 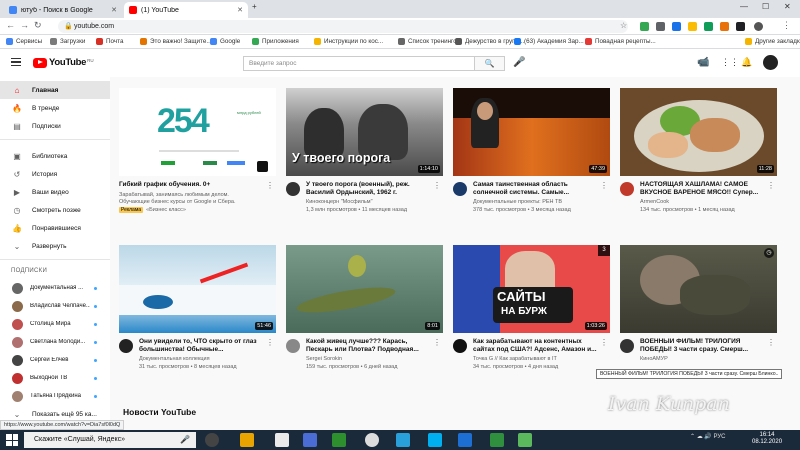 What do you see at coordinates (786, 25) in the screenshot?
I see `menu-icon: ⋮` at bounding box center [786, 25].